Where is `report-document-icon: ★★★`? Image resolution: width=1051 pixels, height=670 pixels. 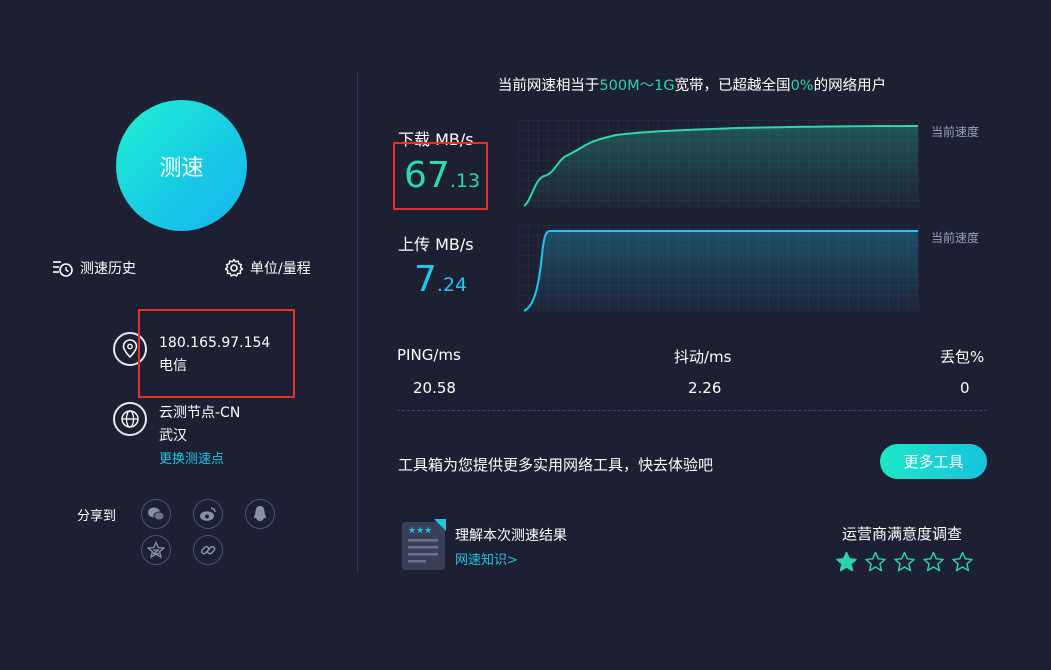
report-document-icon: ★★★ is located at coordinates (424, 544).